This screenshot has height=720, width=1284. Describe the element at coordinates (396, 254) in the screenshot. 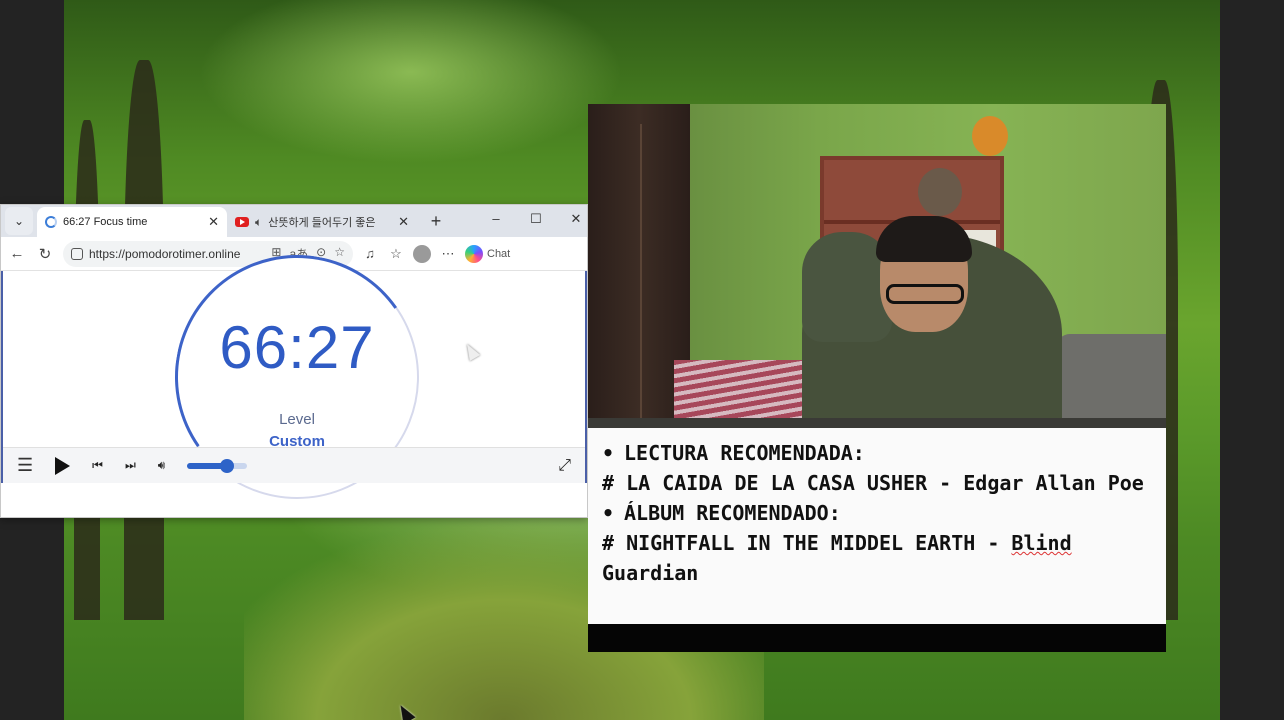

I see `favorites-icon: ☆` at that location.